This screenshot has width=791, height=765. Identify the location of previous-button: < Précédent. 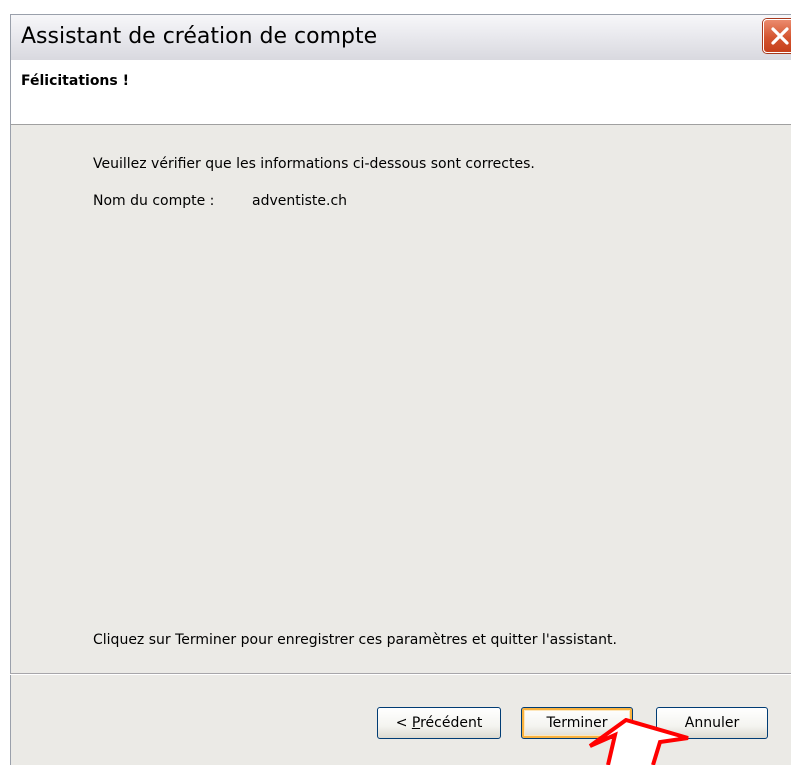
(439, 723).